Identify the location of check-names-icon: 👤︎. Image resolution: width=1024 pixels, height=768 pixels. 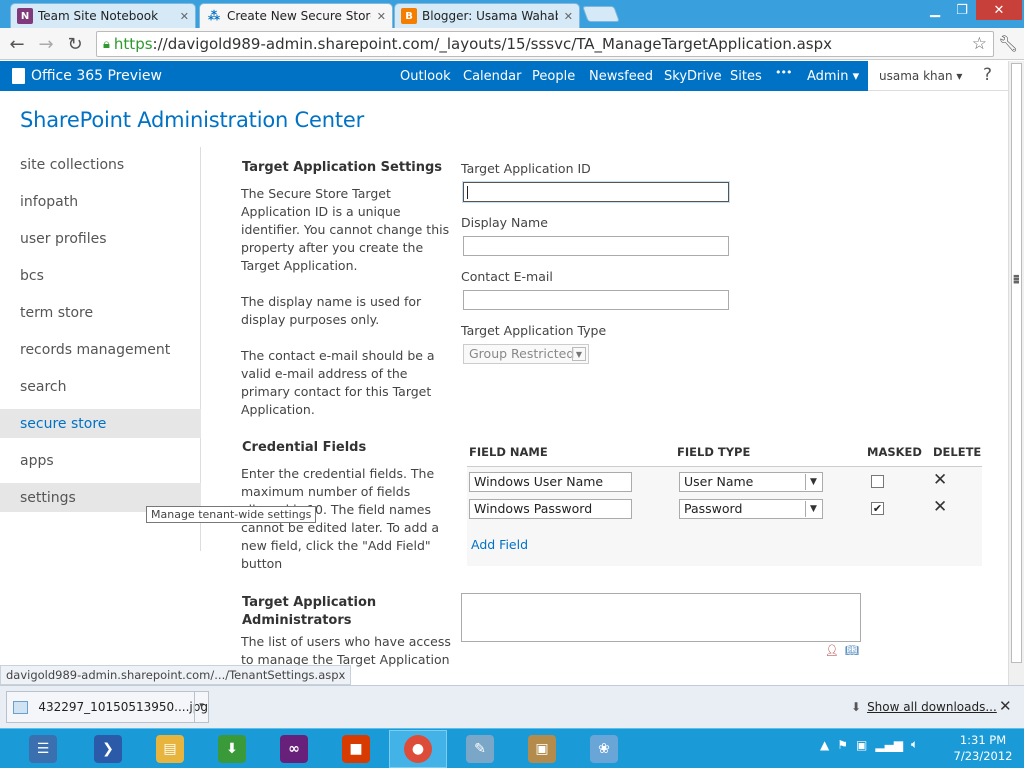
(832, 650).